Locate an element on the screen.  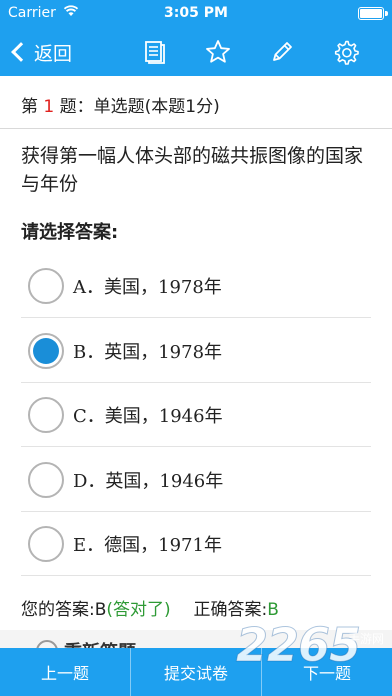
option-e: E．德国，1971年 is located at coordinates (196, 544).